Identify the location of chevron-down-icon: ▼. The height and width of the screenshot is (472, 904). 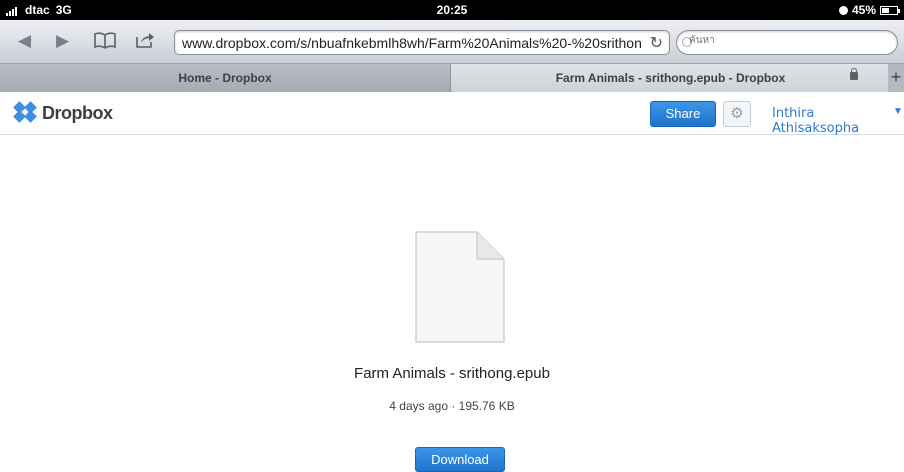
(898, 111).